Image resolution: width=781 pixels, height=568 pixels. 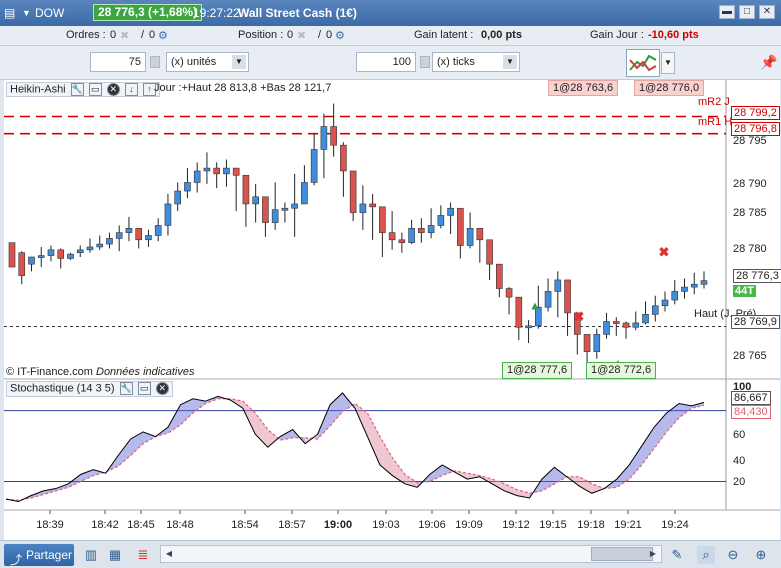 What do you see at coordinates (744, 291) in the screenshot?
I see `tick-count-badge: 44T` at bounding box center [744, 291].